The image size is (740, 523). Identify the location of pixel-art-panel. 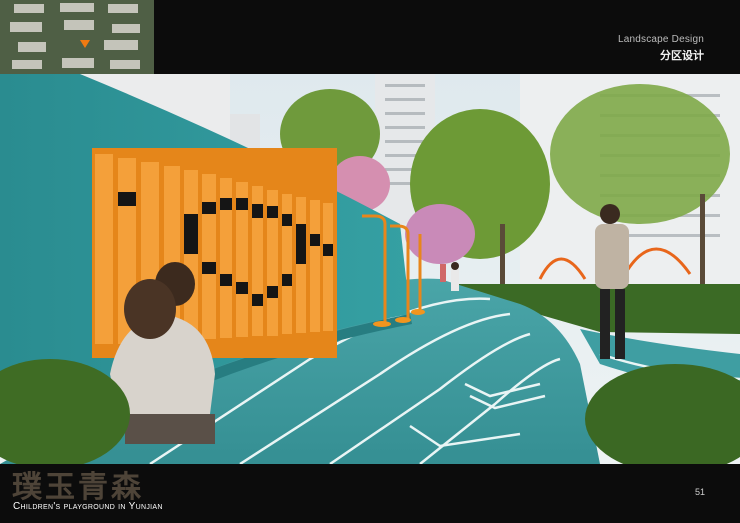
(214, 253).